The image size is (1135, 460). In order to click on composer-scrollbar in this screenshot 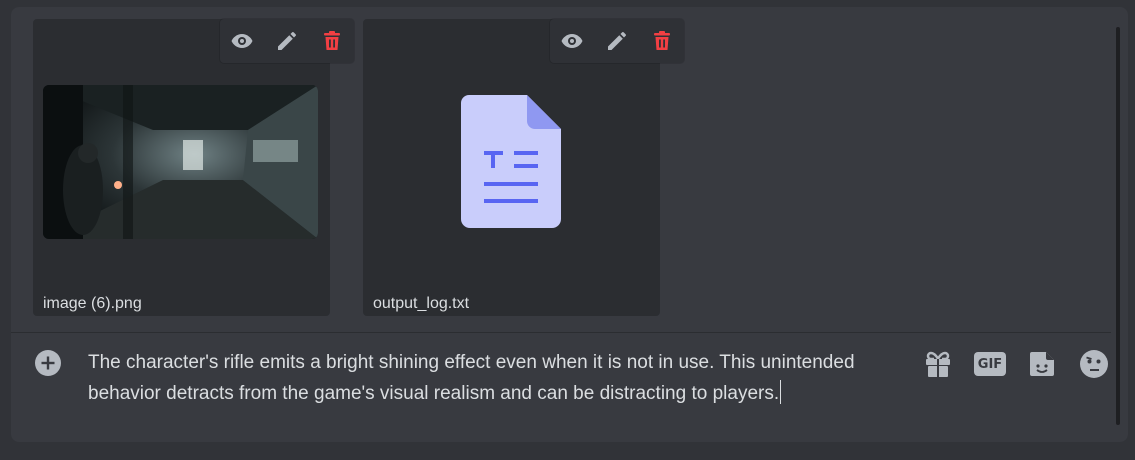, I will do `click(1118, 226)`.